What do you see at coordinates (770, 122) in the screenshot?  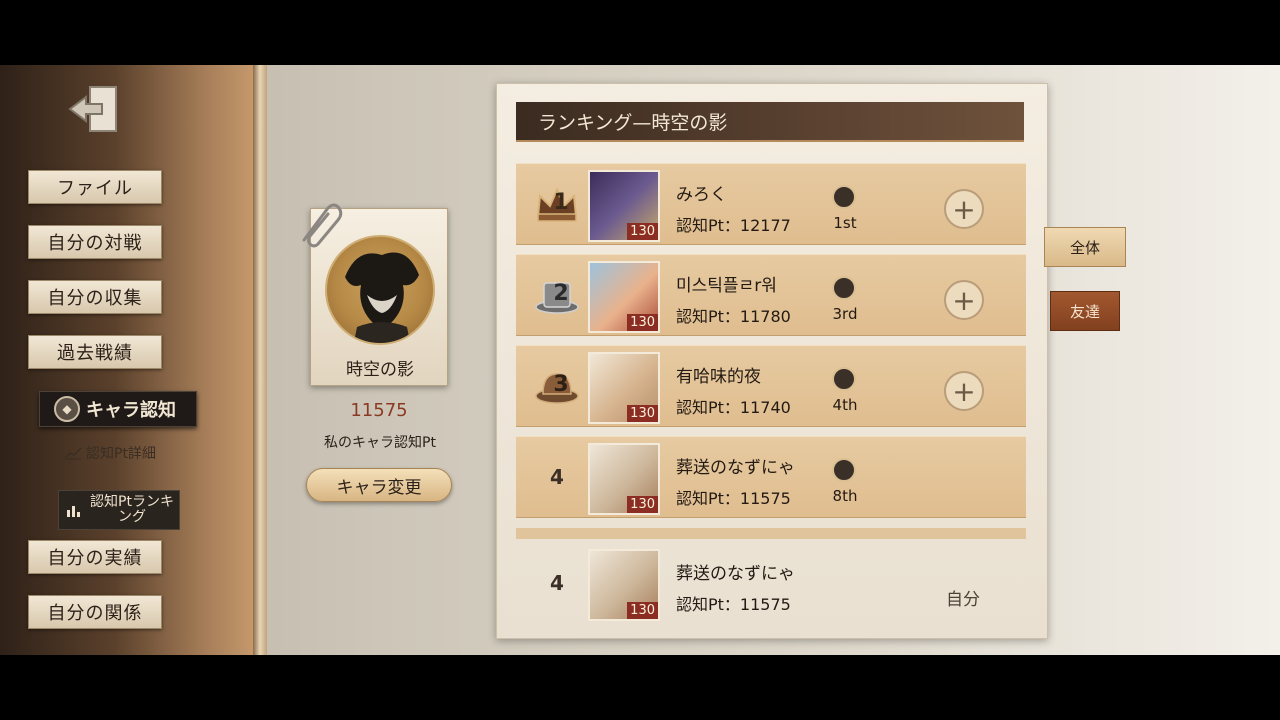 I see `ranking-title: ランキング—時空の影` at bounding box center [770, 122].